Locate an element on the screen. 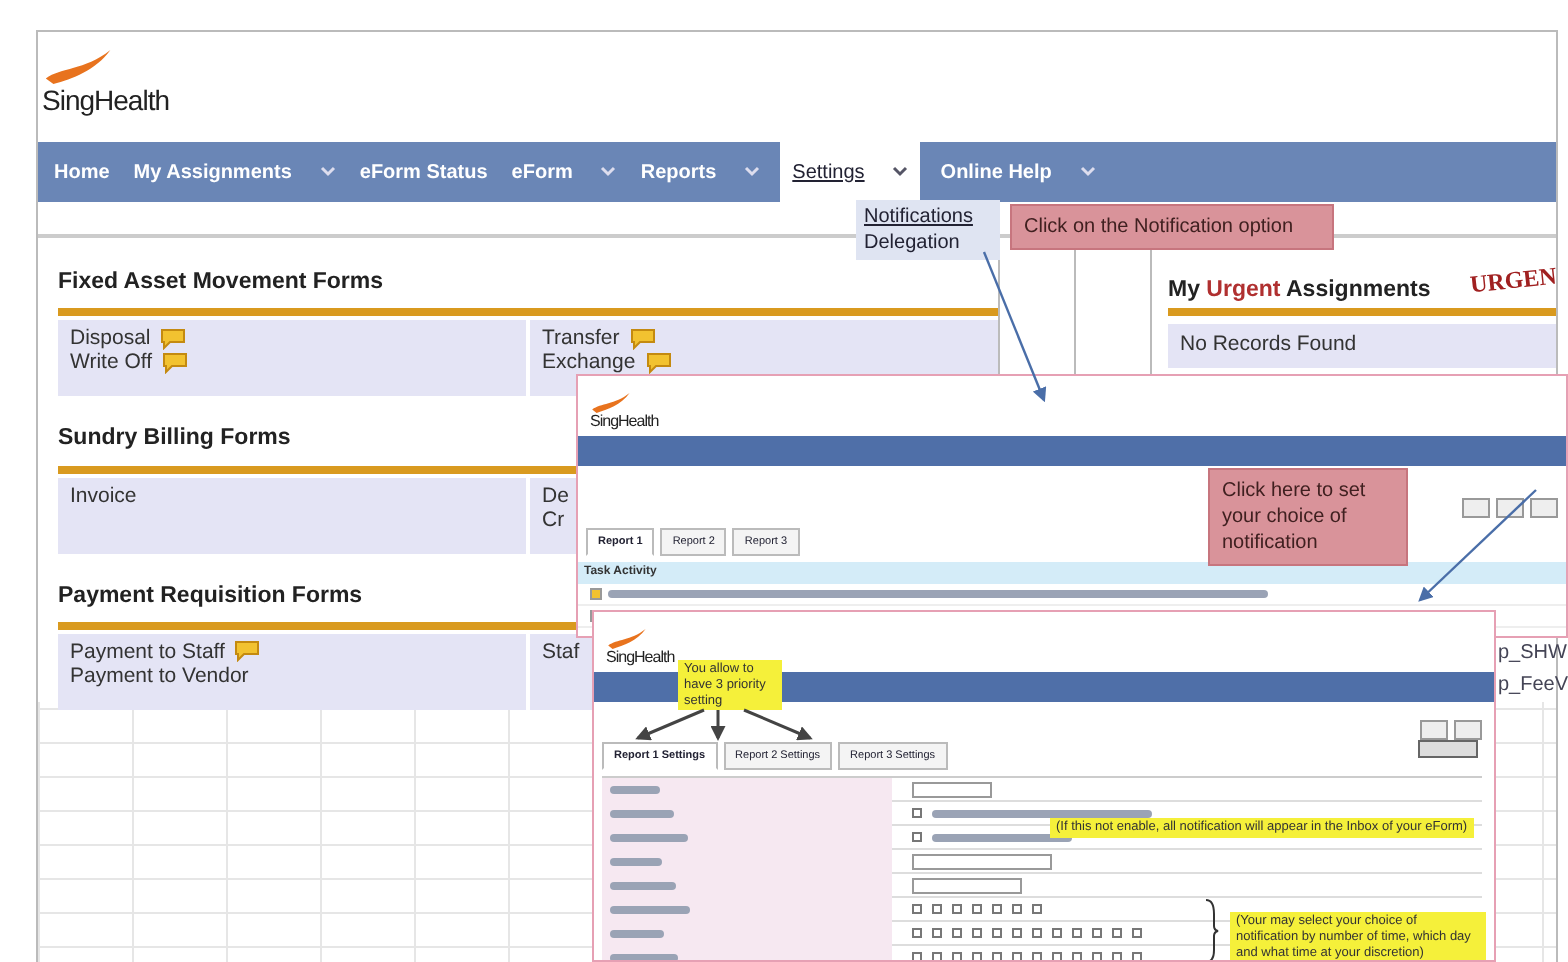  section-title: Payment Requisition Forms is located at coordinates (210, 596).